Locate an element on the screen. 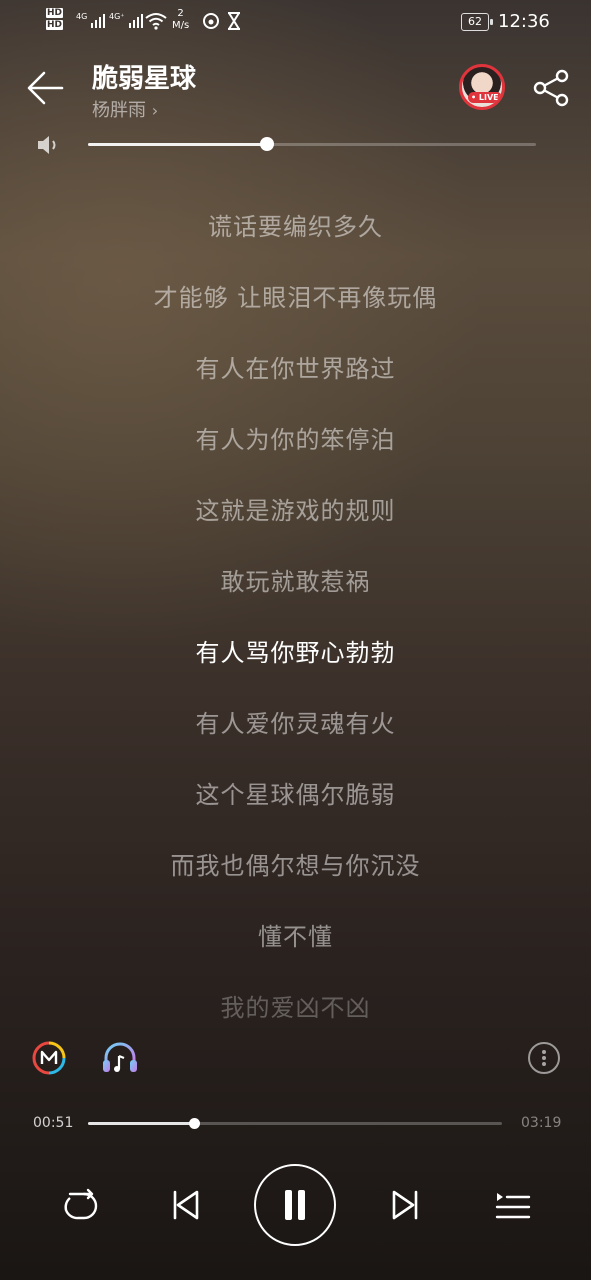 Image resolution: width=591 pixels, height=1280 pixels. lyric-line: 而我也偶尔想与你沉没 is located at coordinates (295, 866).